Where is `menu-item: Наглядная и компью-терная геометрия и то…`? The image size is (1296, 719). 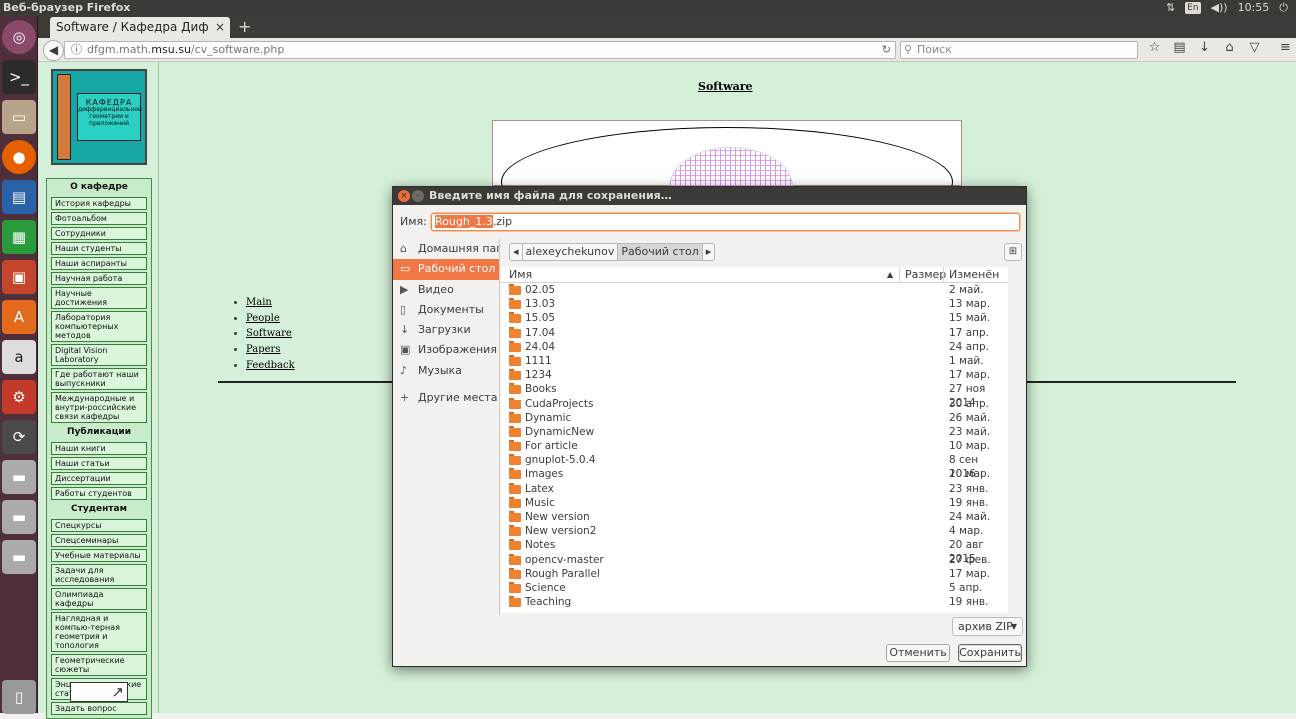
menu-item: Наглядная и компью-терная геометрия и то… is located at coordinates (99, 632).